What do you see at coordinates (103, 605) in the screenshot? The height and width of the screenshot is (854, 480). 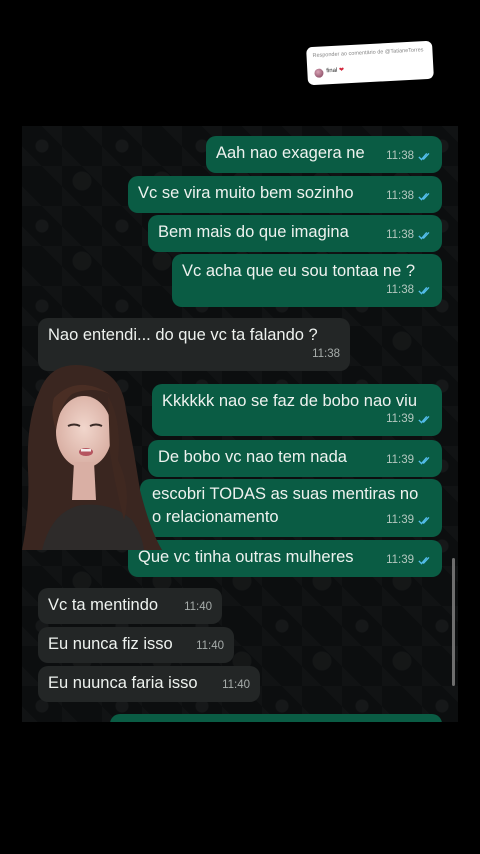 I see `message-text: Vc ta mentindo` at bounding box center [103, 605].